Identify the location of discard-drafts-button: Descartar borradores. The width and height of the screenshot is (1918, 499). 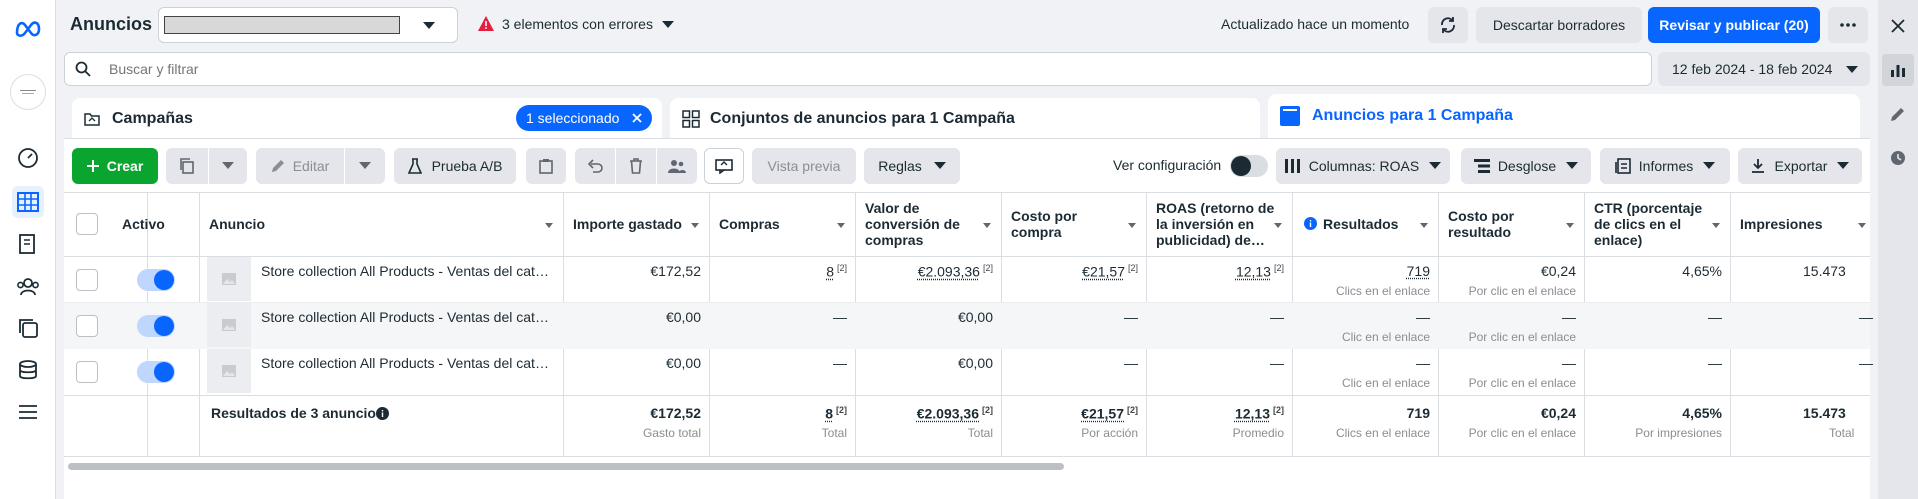
(1559, 25).